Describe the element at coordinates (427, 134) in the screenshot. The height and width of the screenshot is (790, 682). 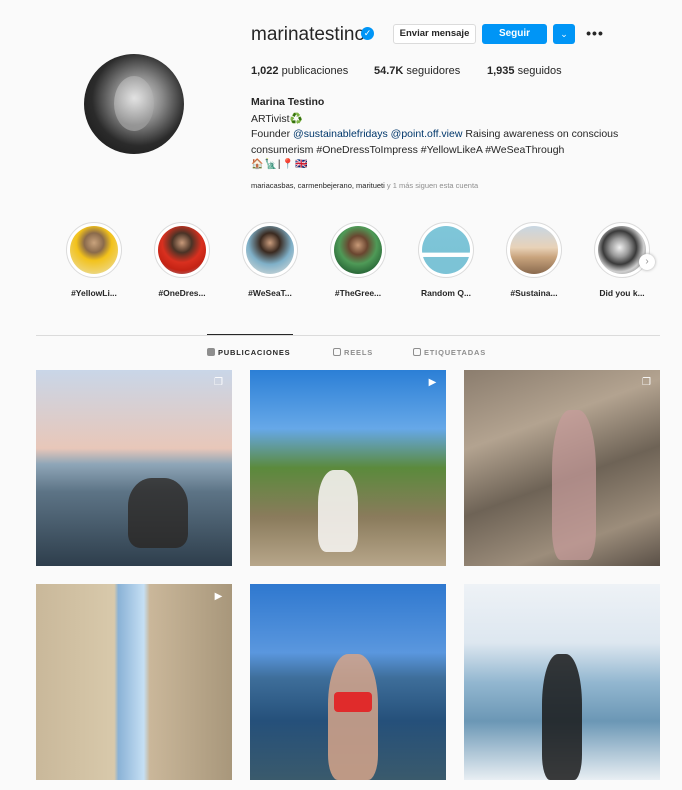
I see `mention-link-pointoffview: @point.off.view` at that location.